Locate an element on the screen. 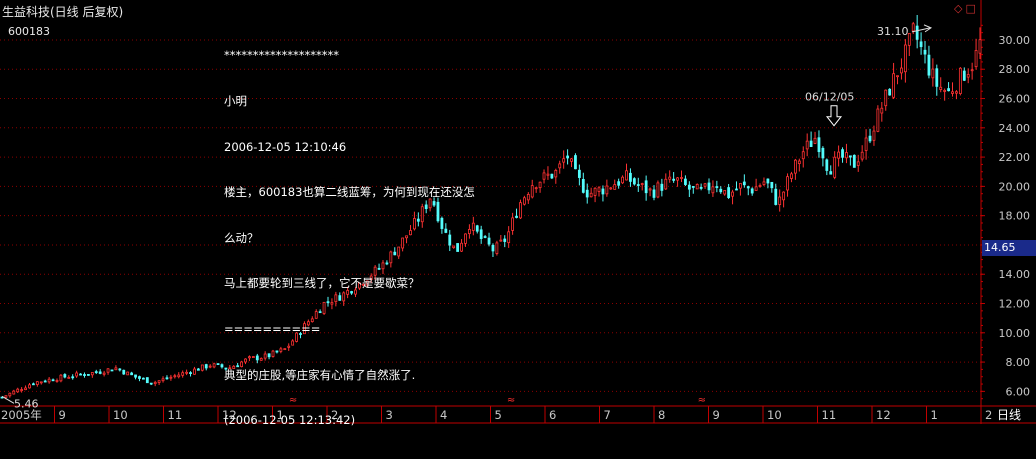  note-line: (2006-12-05 12:13:42) is located at coordinates (290, 420).